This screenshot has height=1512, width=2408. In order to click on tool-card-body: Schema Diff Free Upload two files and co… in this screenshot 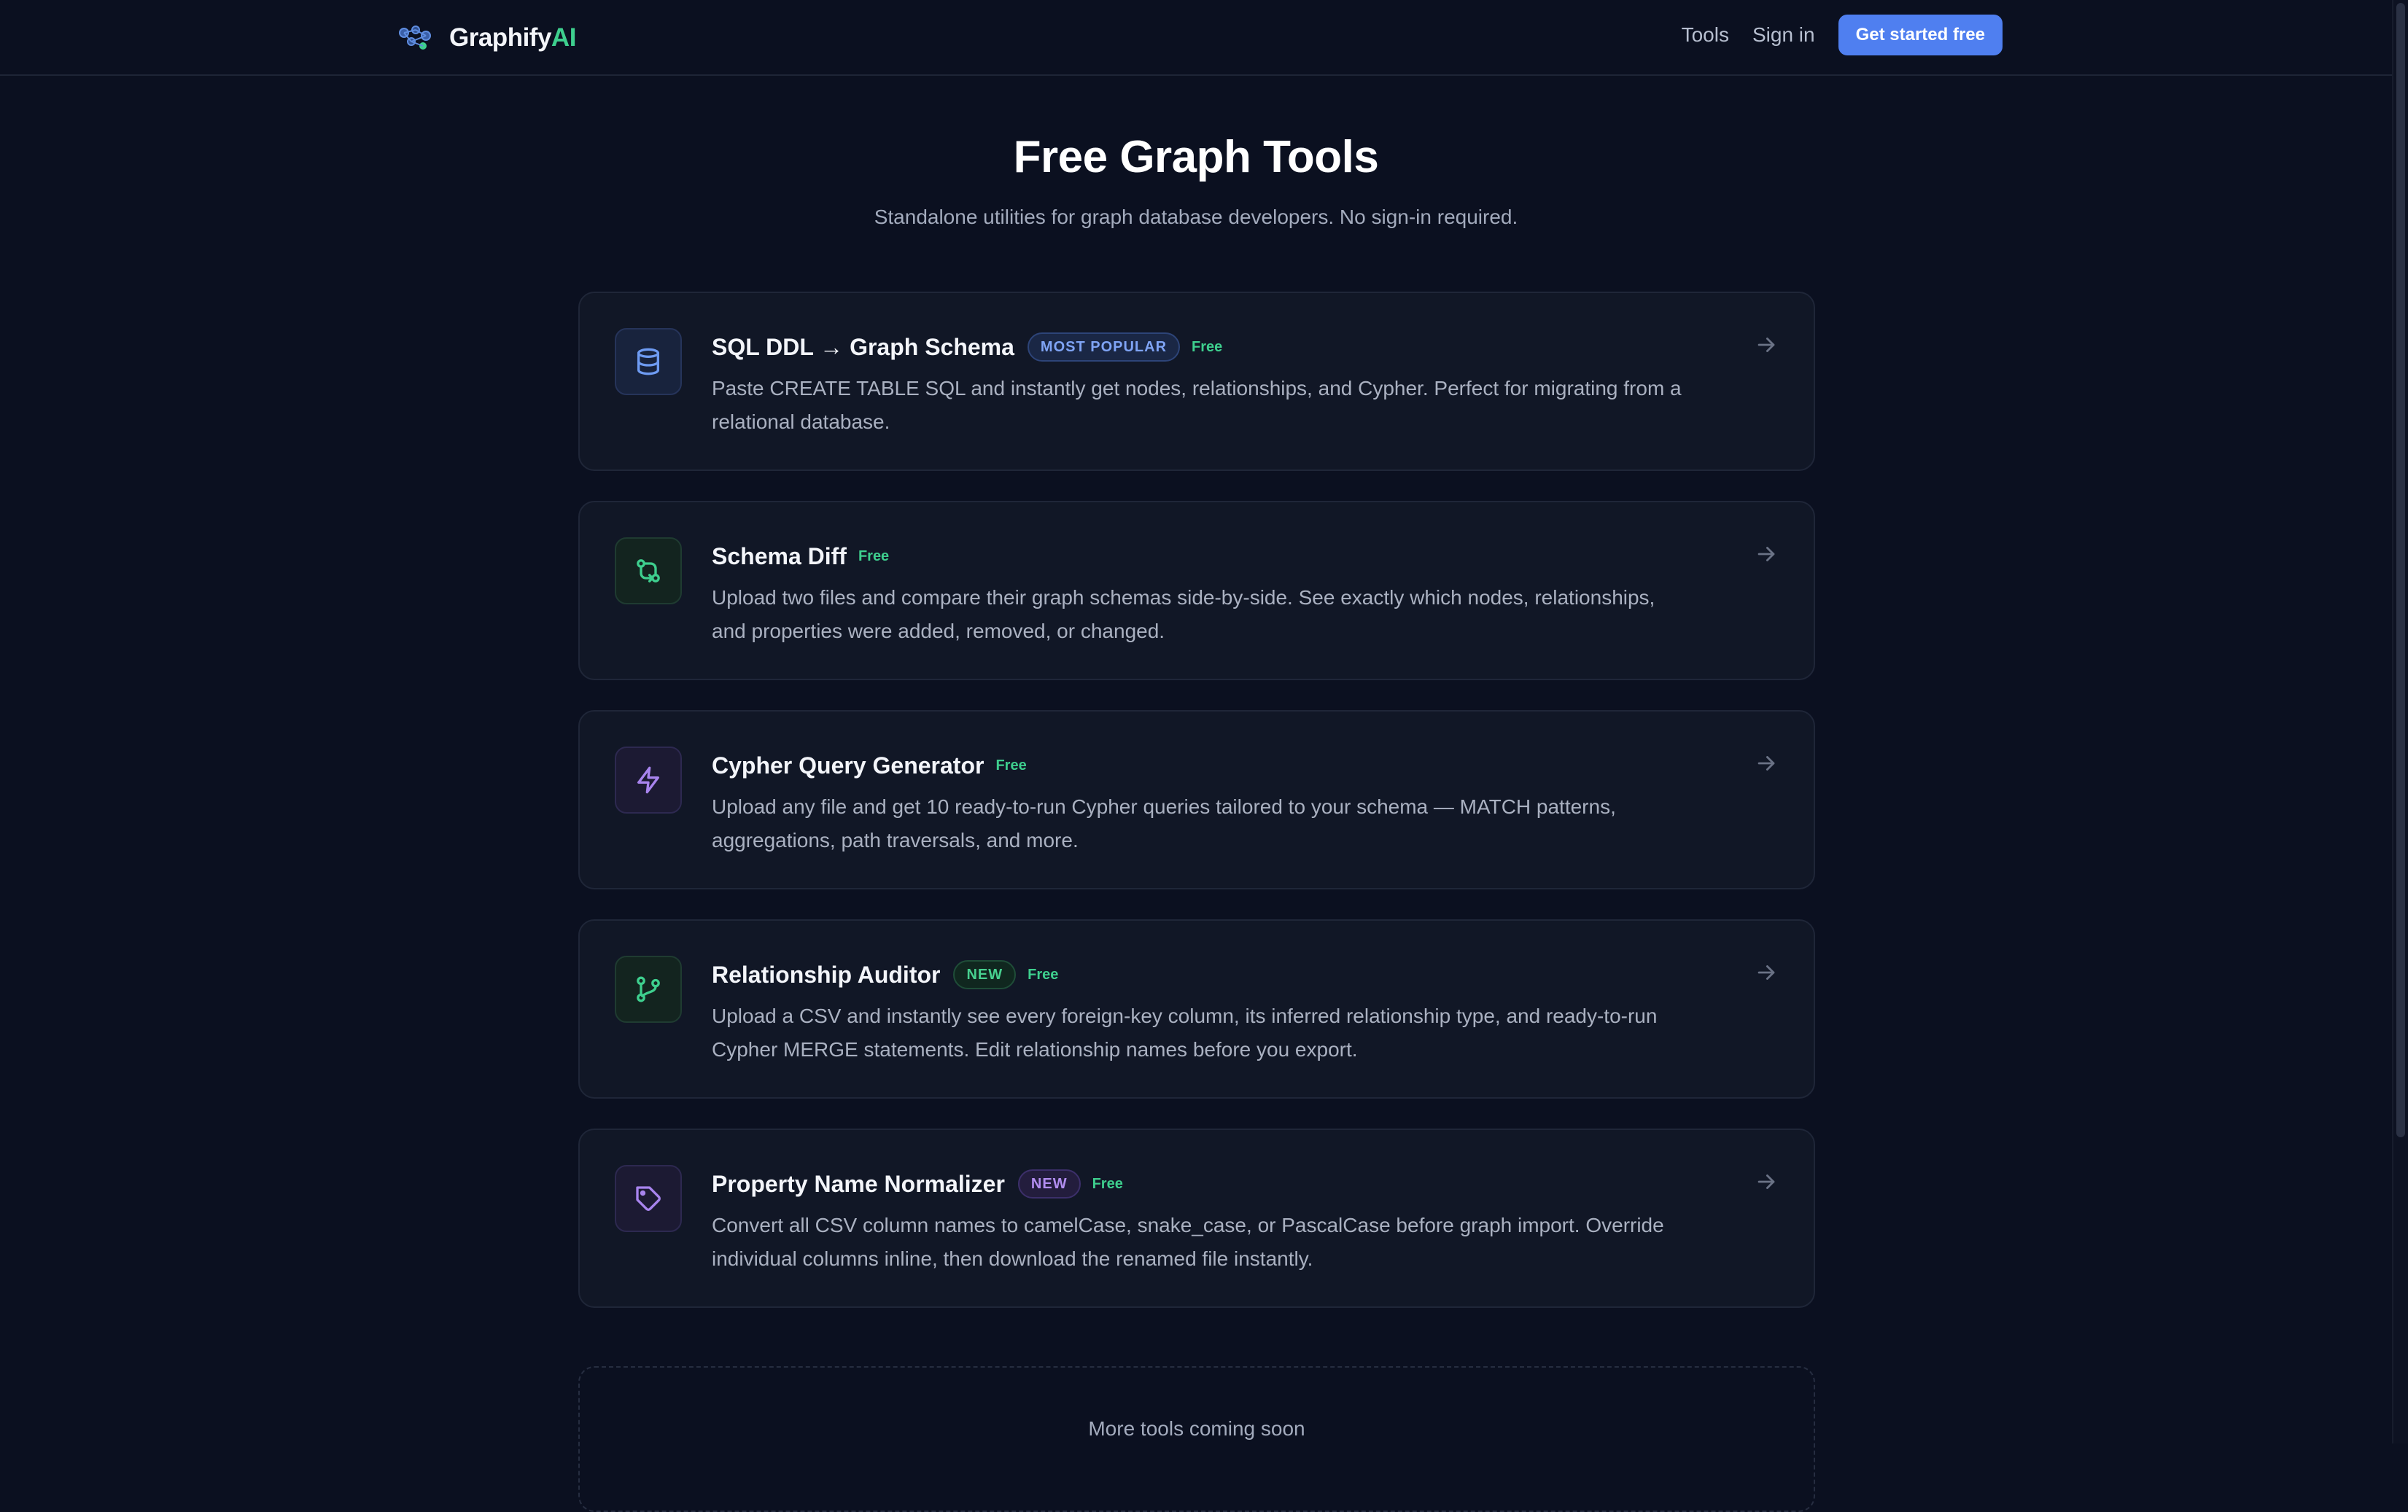, I will do `click(1197, 593)`.